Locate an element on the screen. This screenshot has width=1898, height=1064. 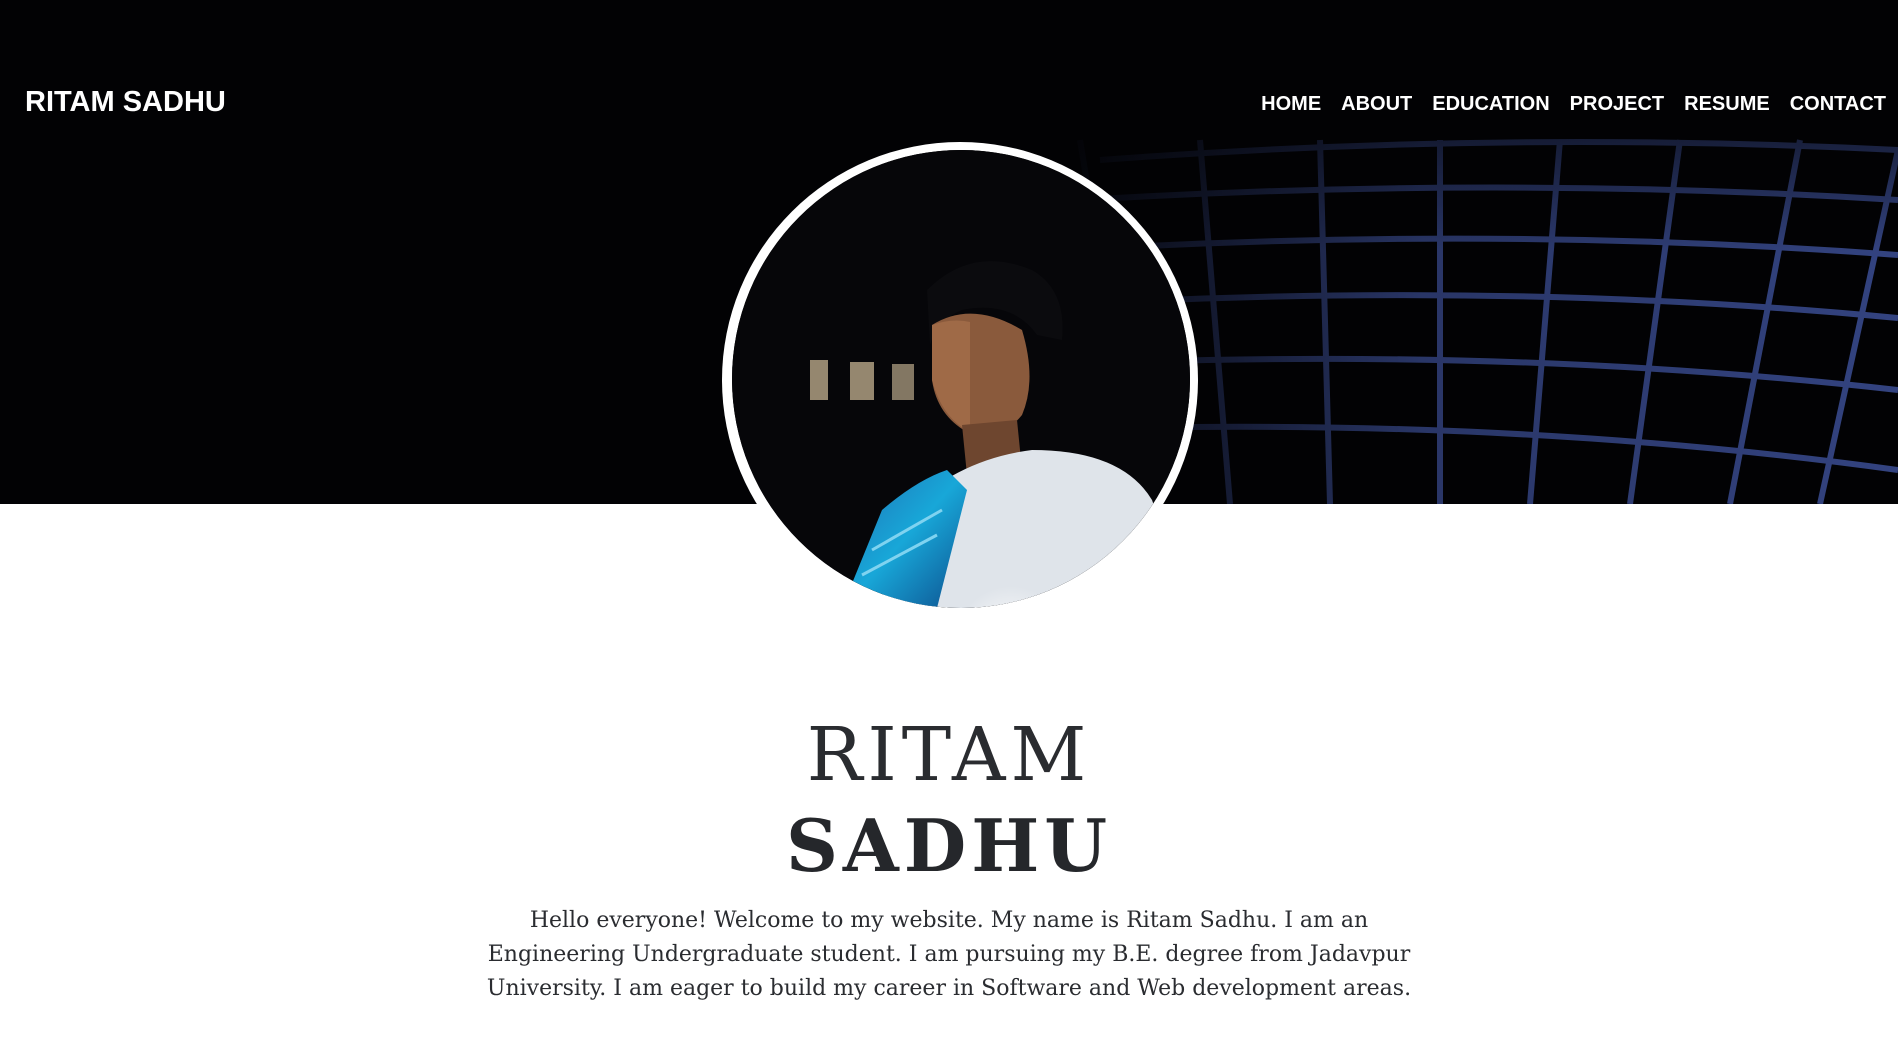
profile-photo is located at coordinates (961, 379).